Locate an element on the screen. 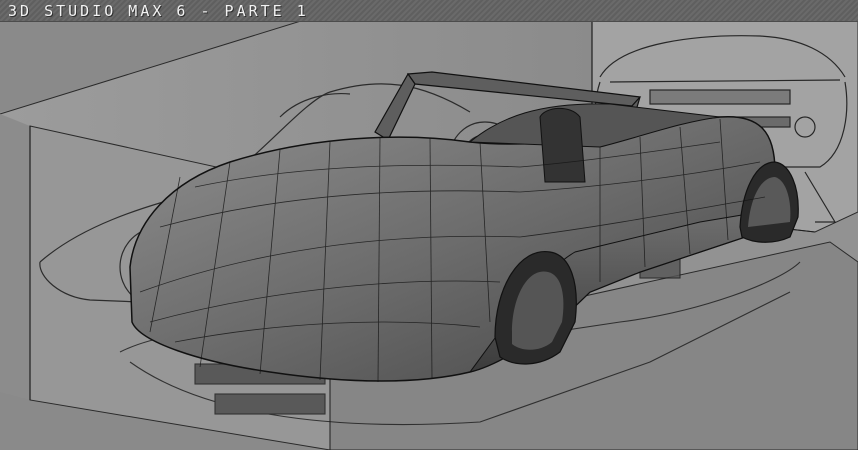 This screenshot has height=450, width=858. title-bar: 3D Studio Max 6 - Parte 1 is located at coordinates (429, 11).